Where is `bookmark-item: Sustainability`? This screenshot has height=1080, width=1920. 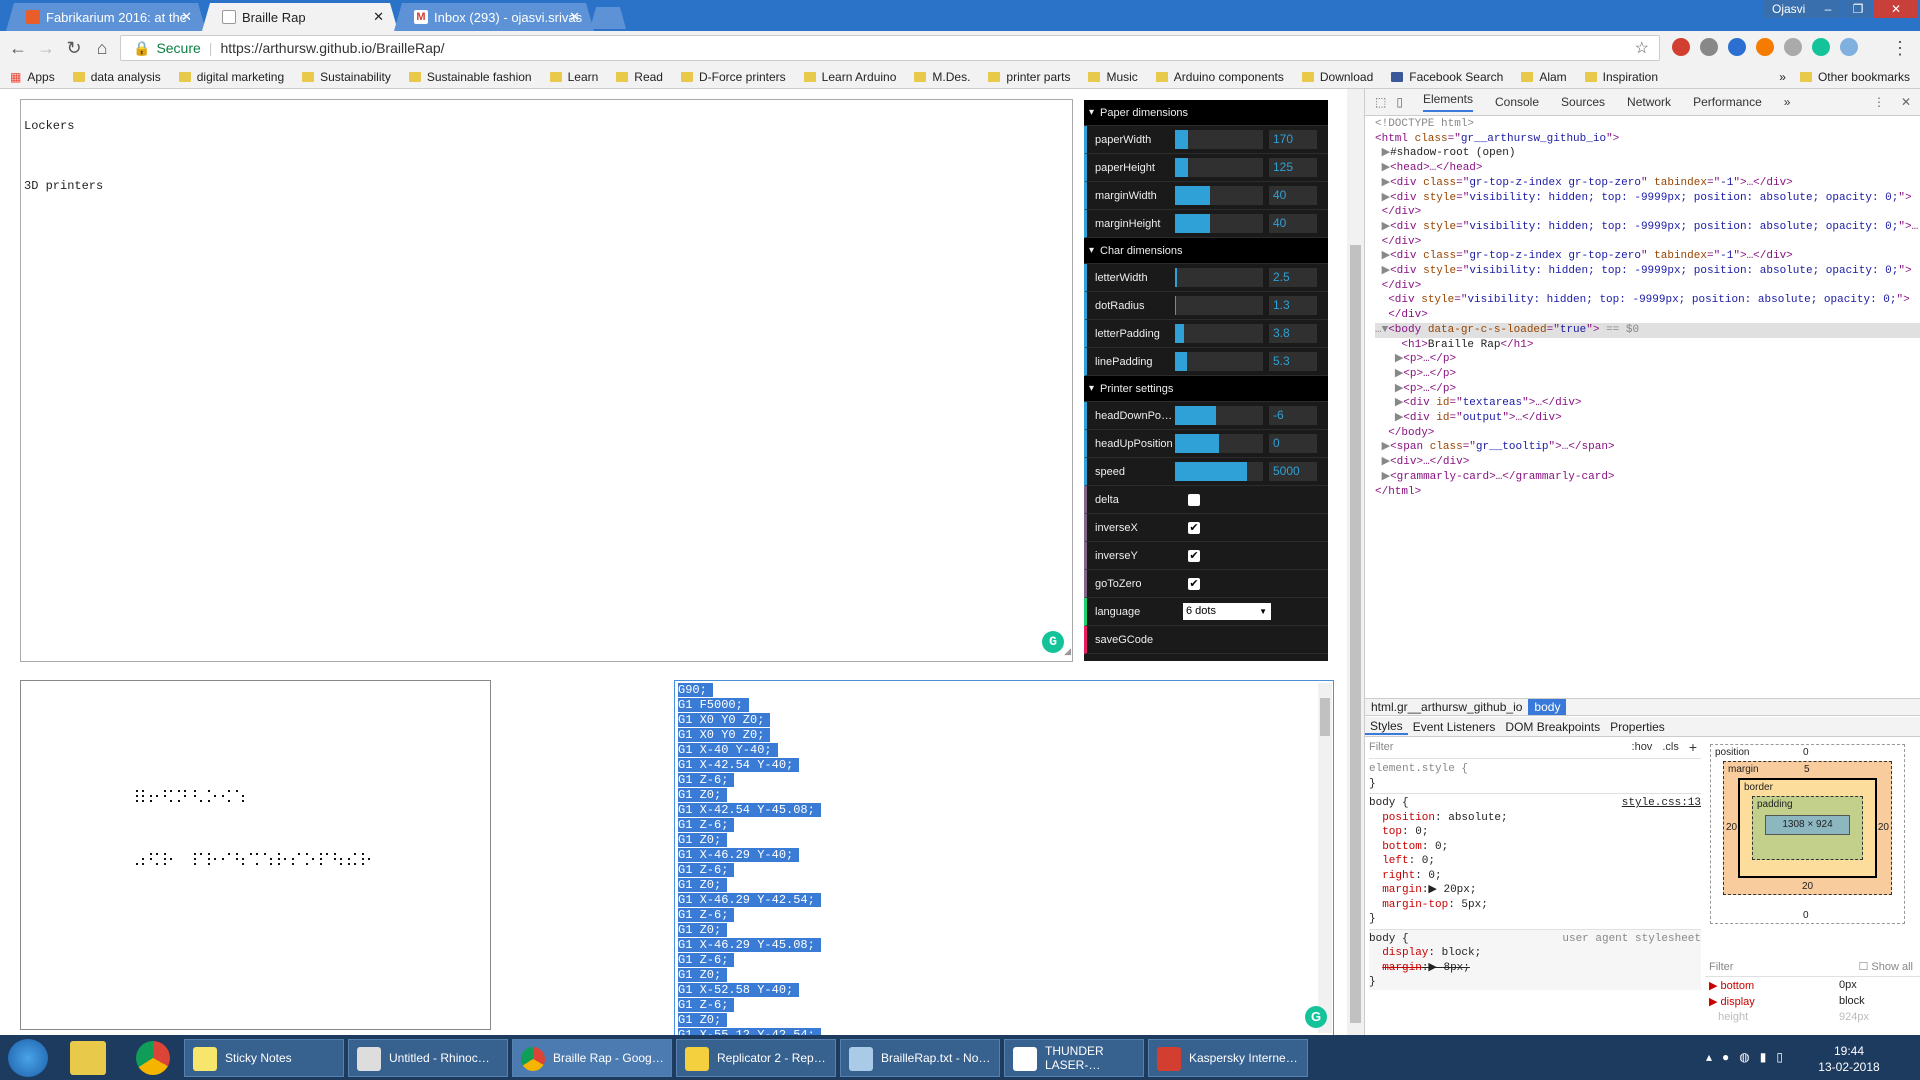
bookmark-item: Sustainability is located at coordinates (346, 77).